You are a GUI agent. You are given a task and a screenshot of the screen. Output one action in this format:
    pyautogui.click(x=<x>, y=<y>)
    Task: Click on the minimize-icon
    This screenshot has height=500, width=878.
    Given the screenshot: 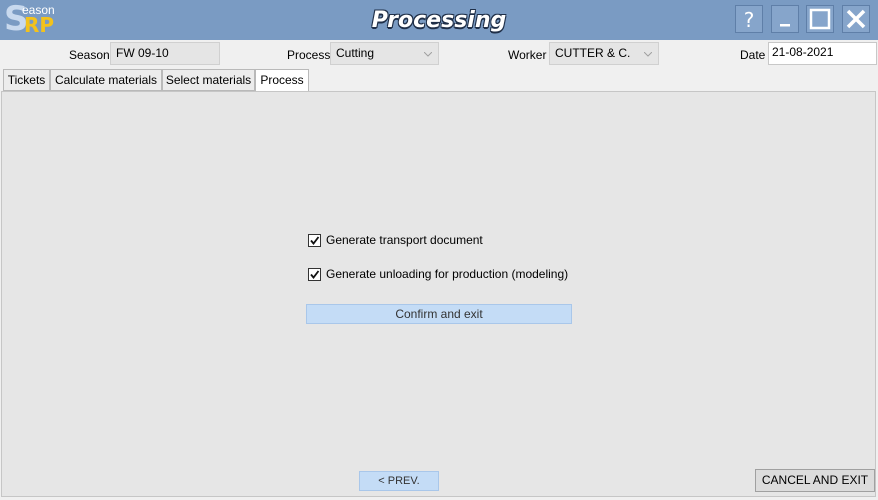 What is the action you would take?
    pyautogui.click(x=785, y=25)
    